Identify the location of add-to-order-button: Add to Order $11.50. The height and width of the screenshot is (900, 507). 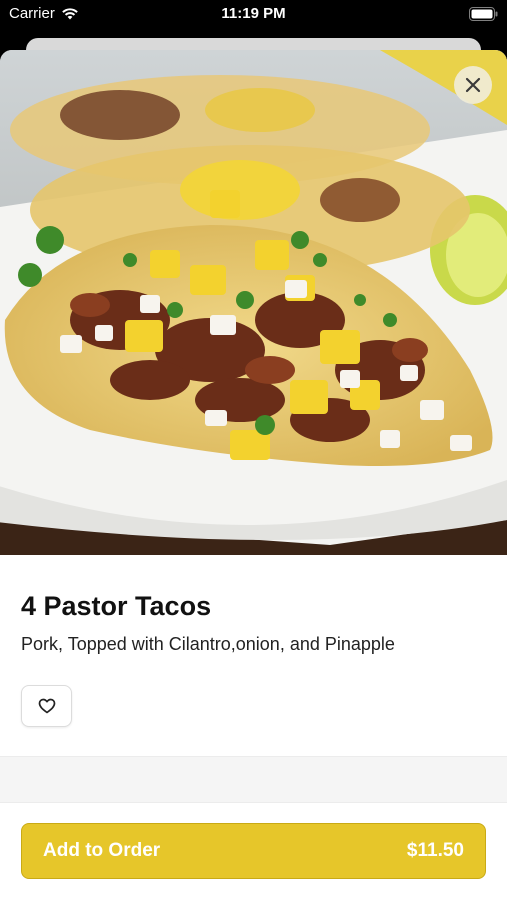
(253, 851).